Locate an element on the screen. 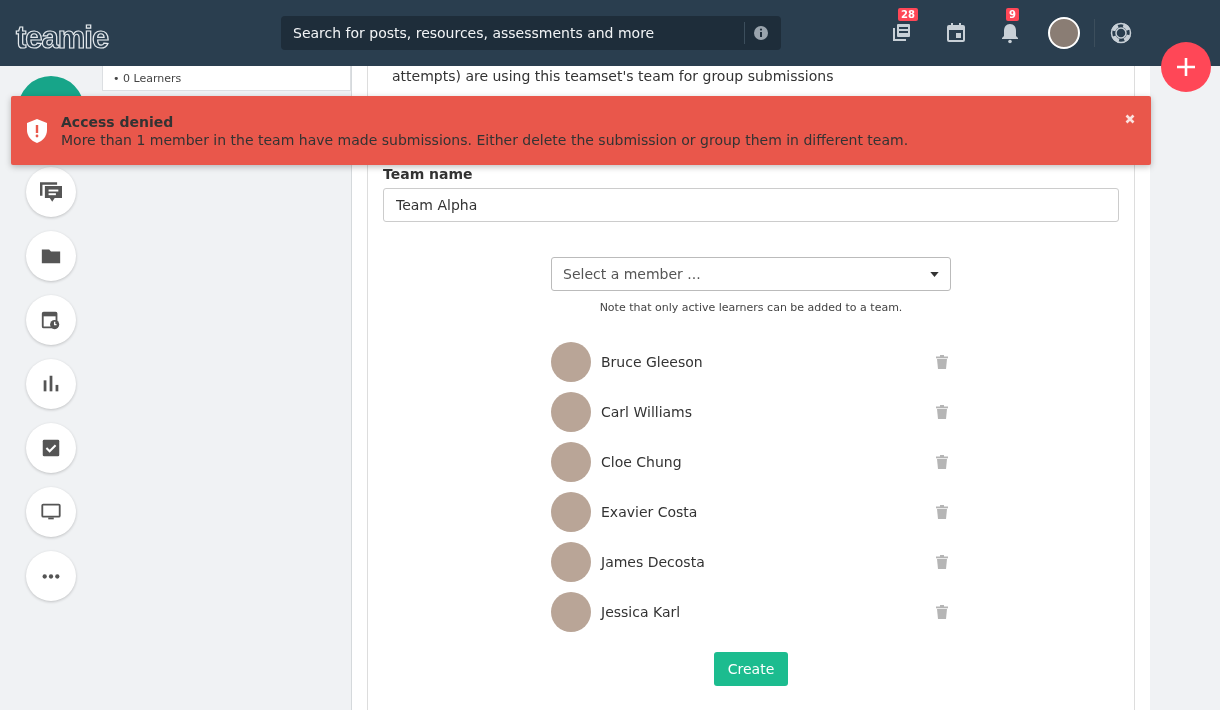 Image resolution: width=1220 pixels, height=710 pixels. plus-icon is located at coordinates (1186, 67).